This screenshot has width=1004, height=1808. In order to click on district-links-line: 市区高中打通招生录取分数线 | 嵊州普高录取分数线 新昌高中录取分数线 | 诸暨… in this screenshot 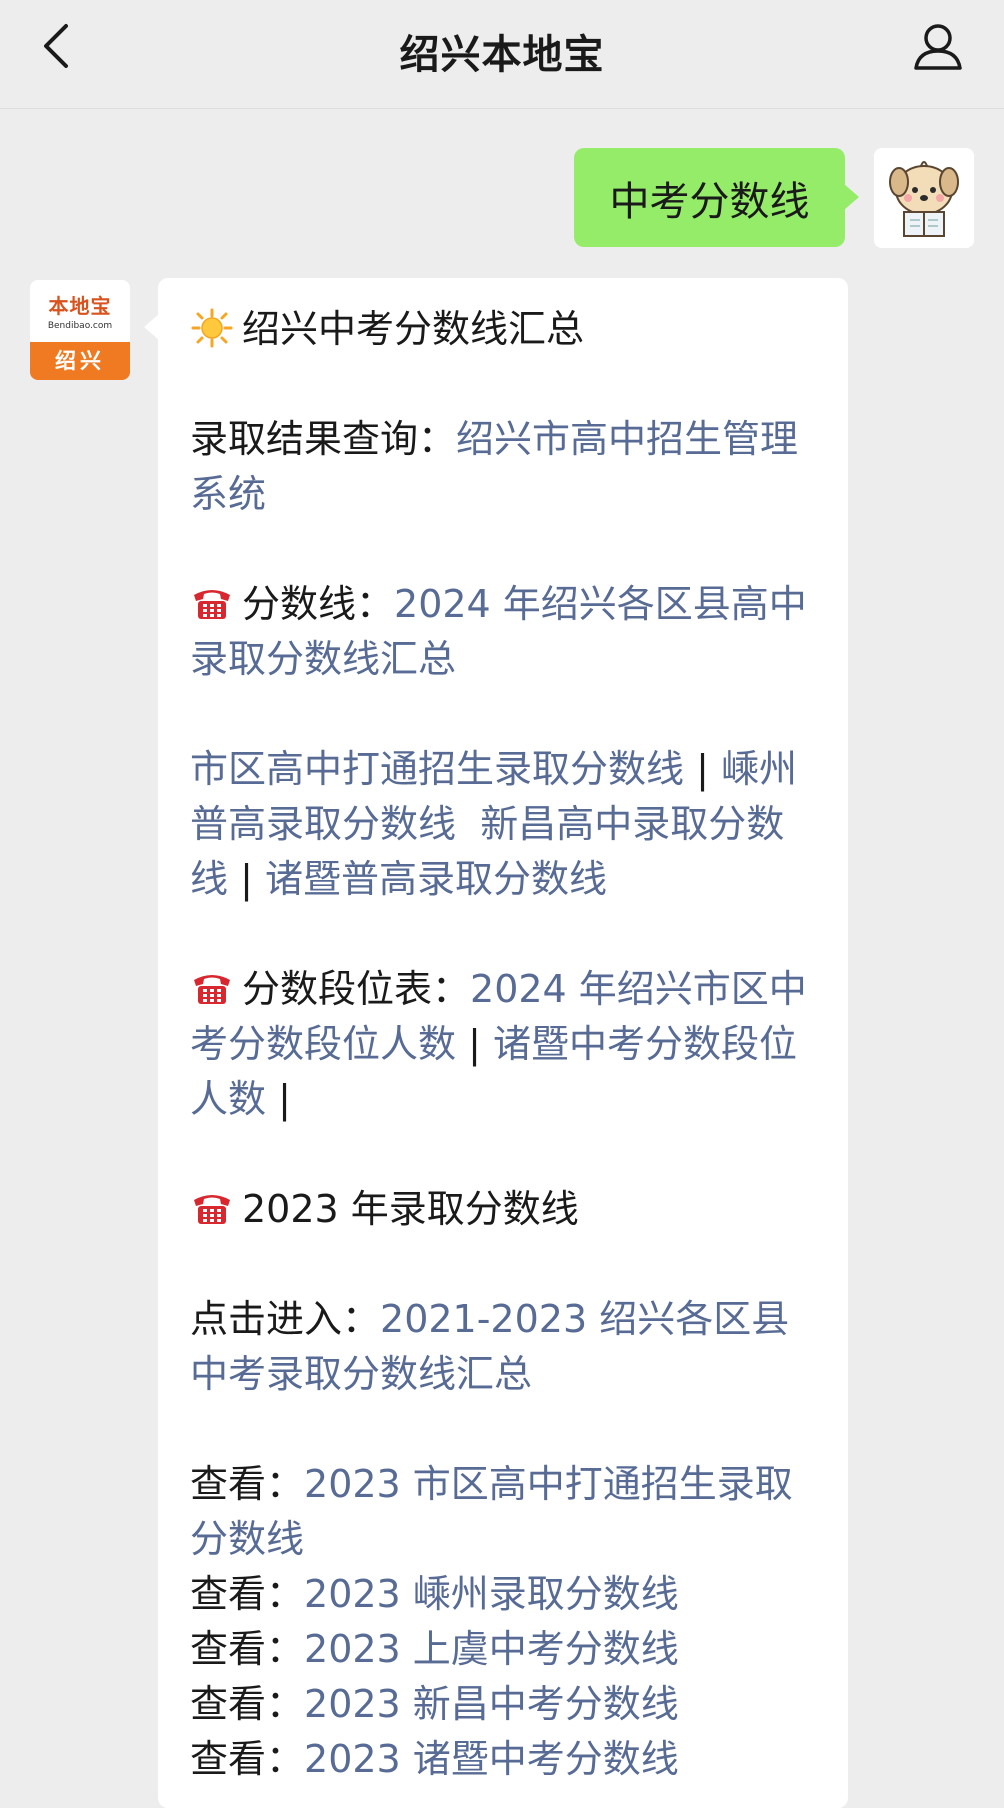, I will do `click(504, 824)`.